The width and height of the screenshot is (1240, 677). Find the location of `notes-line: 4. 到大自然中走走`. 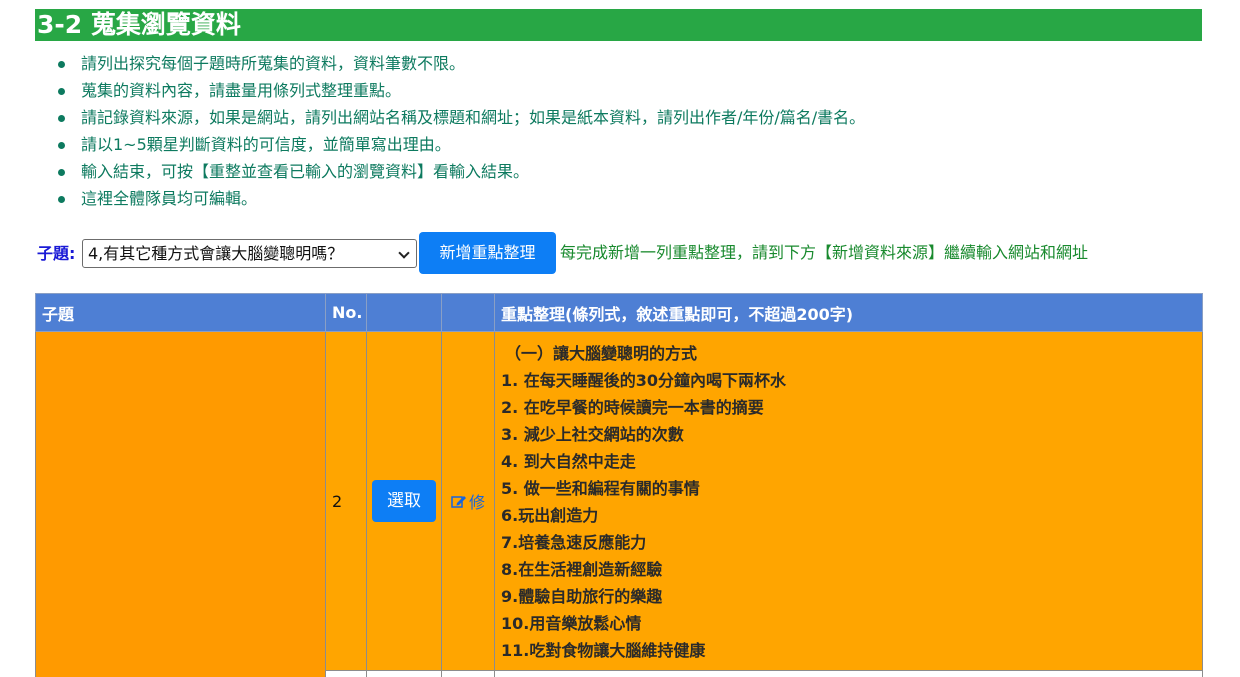

notes-line: 4. 到大自然中走走 is located at coordinates (568, 461).